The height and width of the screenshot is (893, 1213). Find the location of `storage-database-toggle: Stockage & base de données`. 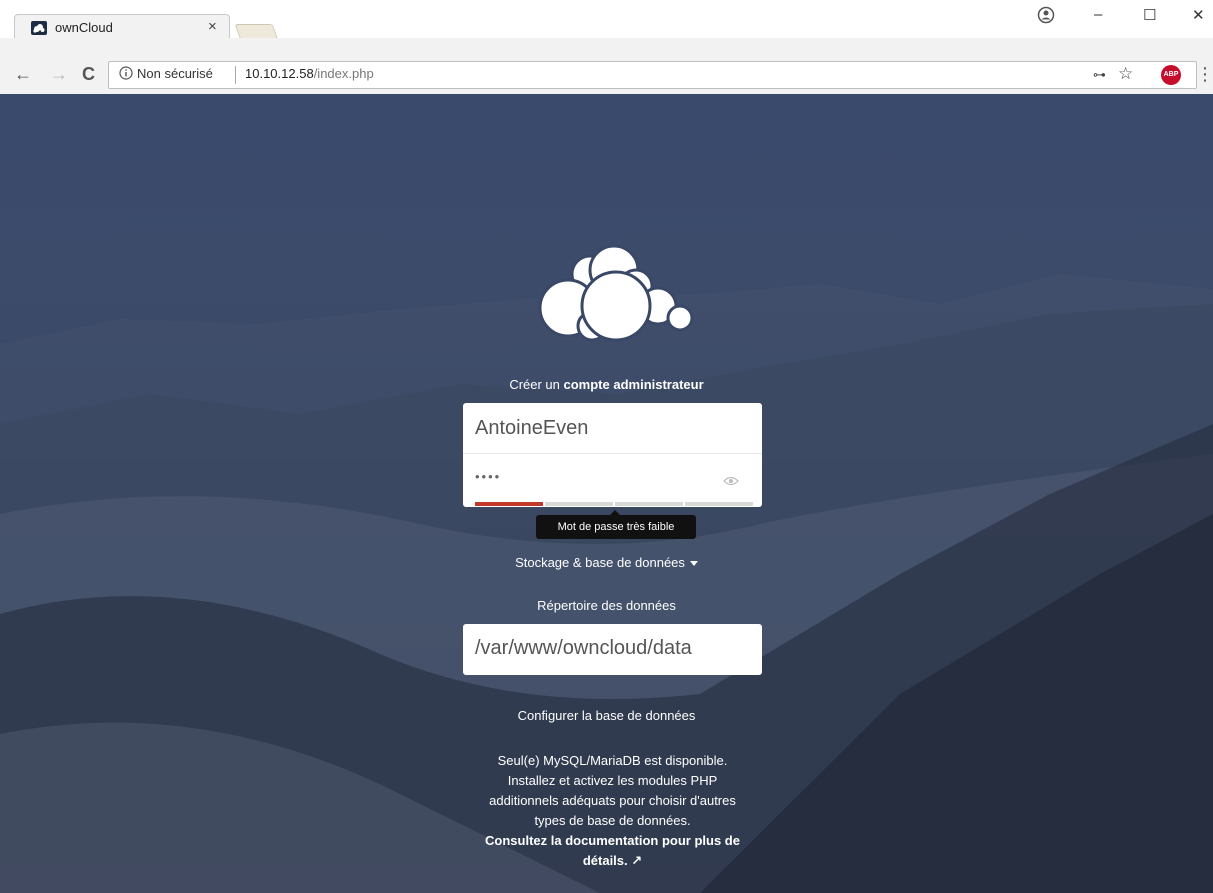

storage-database-toggle: Stockage & base de données is located at coordinates (606, 562).